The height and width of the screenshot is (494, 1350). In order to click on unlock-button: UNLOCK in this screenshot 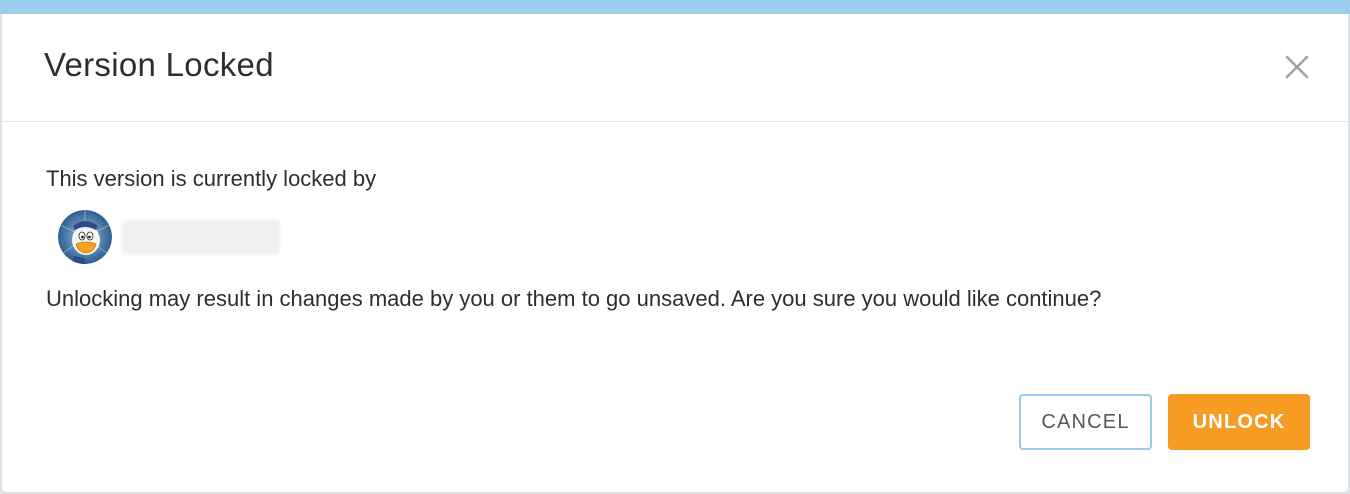, I will do `click(1239, 422)`.